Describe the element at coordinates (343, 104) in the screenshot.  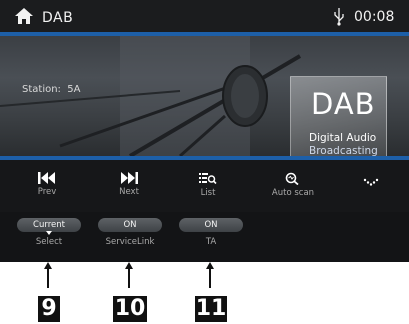
I see `dab-logo-text: DAB` at that location.